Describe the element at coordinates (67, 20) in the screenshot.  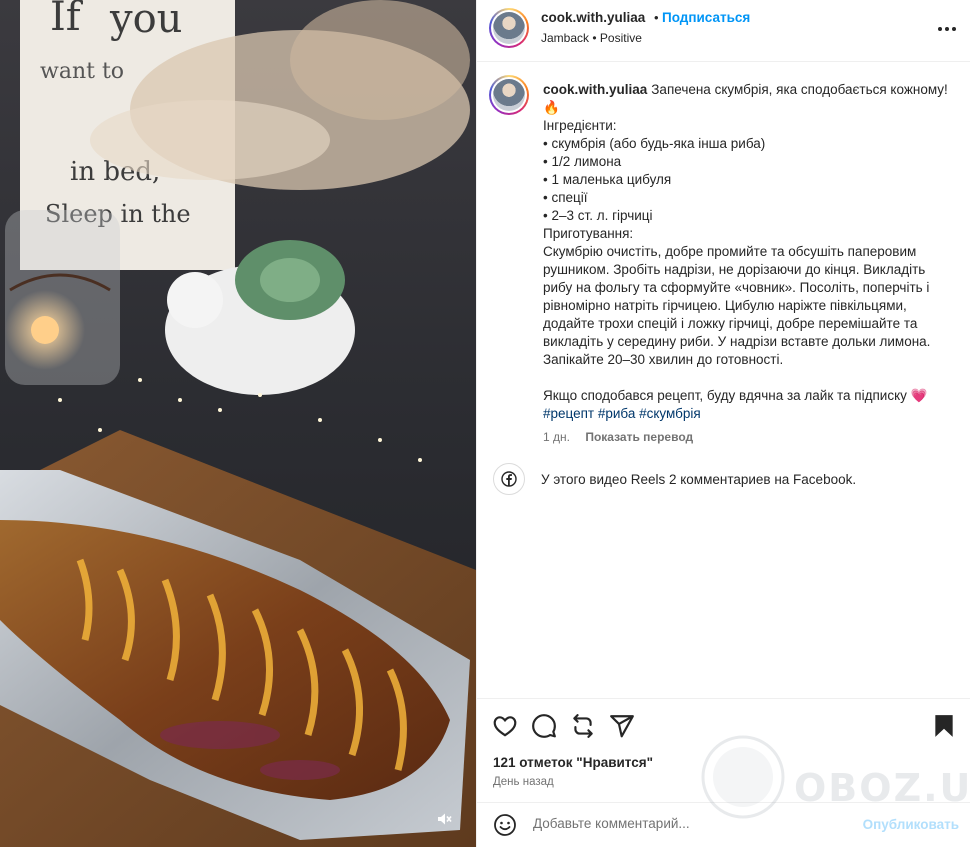
I see `svg-text: If` at that location.